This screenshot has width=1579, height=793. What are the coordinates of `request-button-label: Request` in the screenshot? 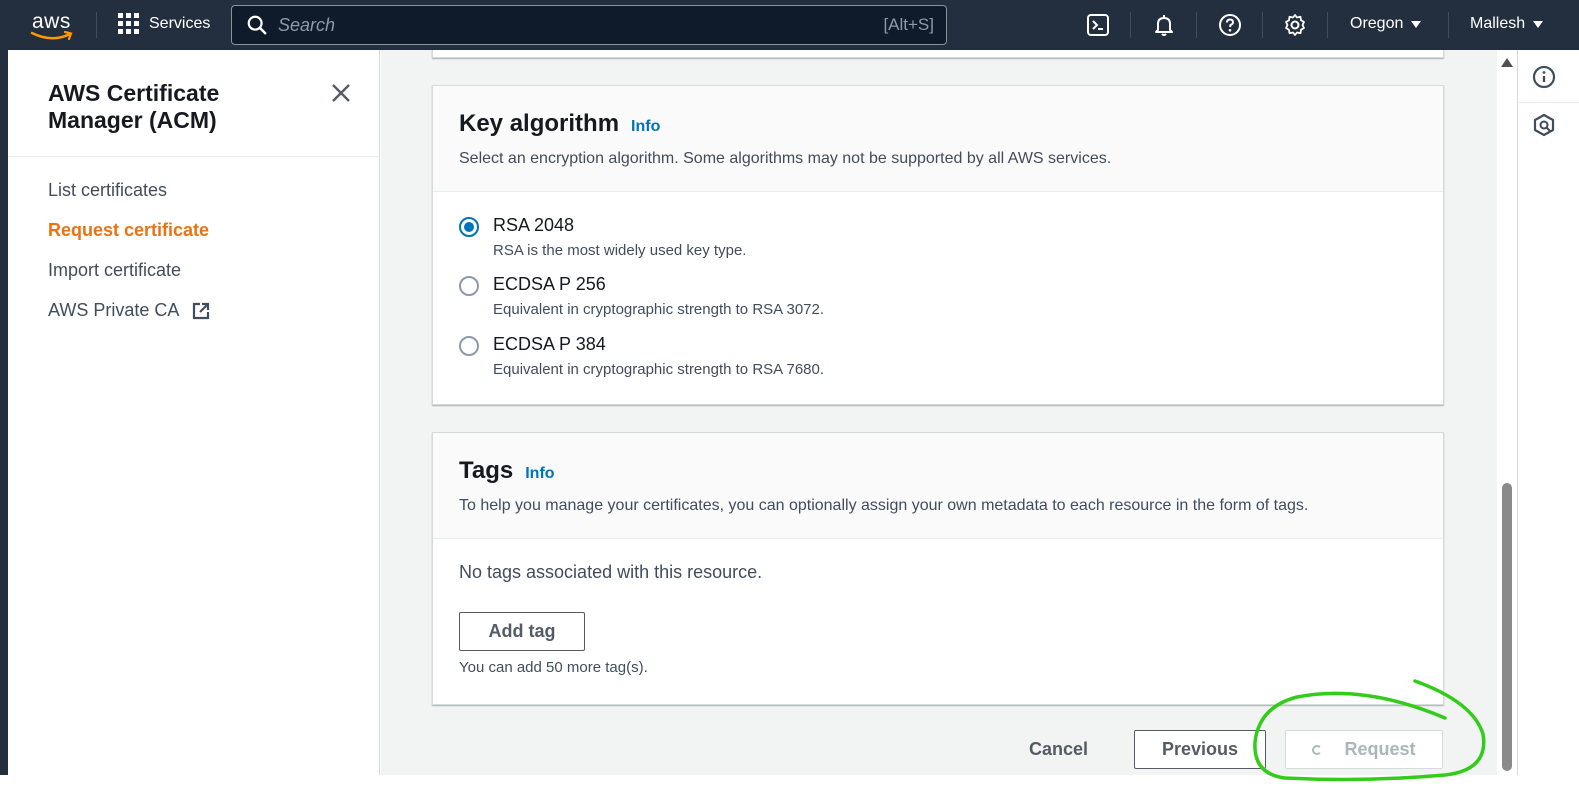 It's located at (1380, 749).